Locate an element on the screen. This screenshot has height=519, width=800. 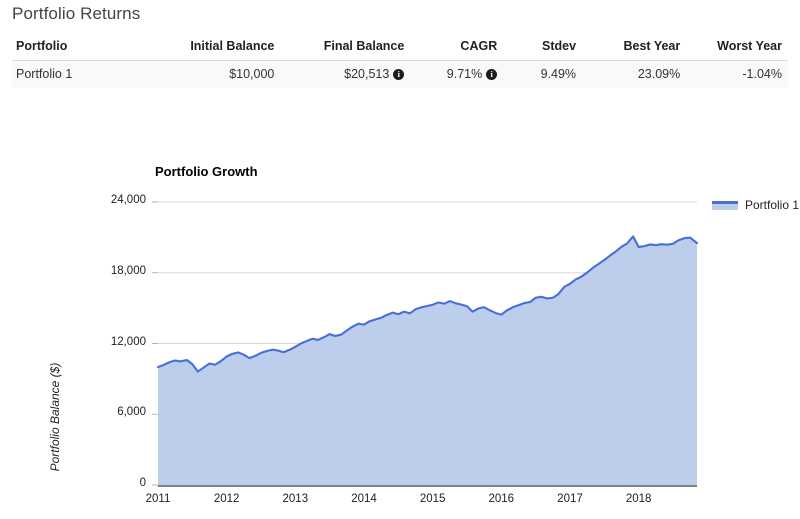
column-header-final-balance: Final Balance is located at coordinates (345, 48).